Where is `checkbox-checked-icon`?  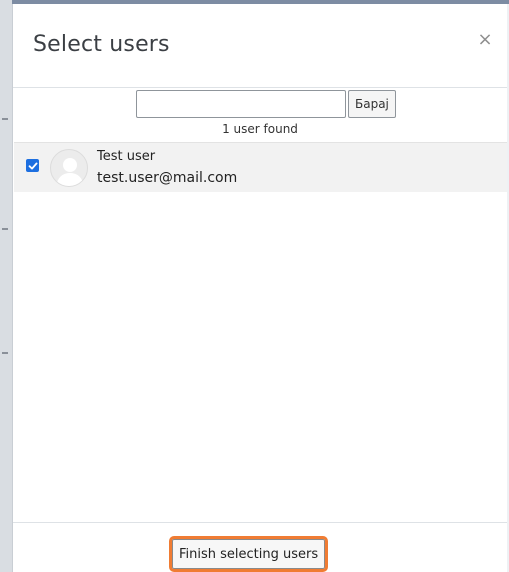 checkbox-checked-icon is located at coordinates (32, 165).